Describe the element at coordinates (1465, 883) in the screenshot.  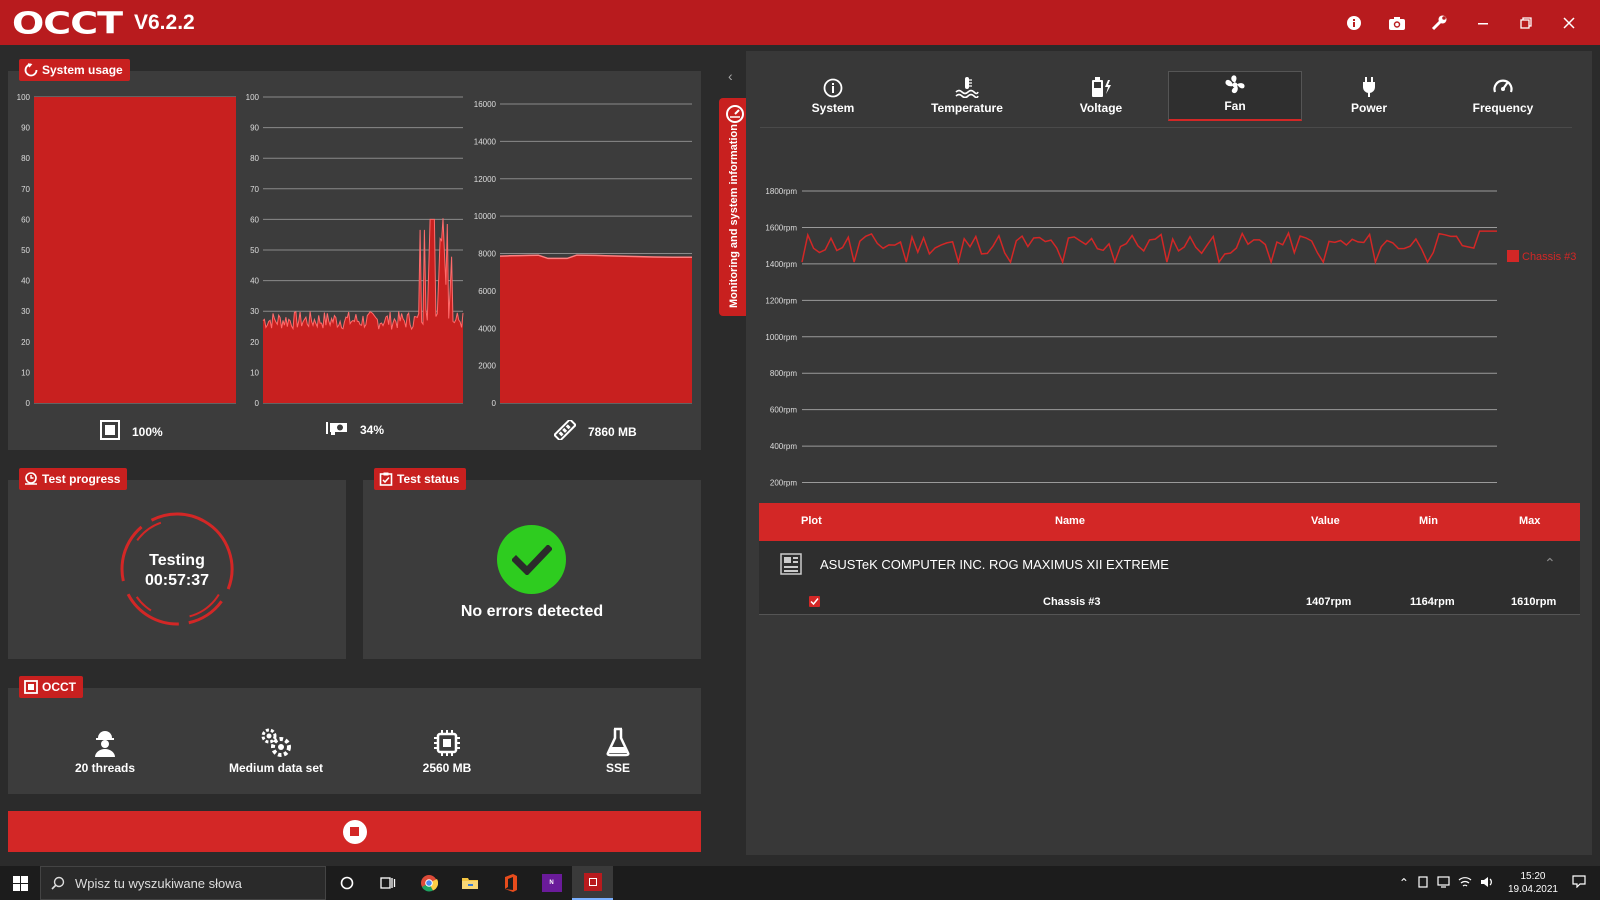
I see `network-icon` at that location.